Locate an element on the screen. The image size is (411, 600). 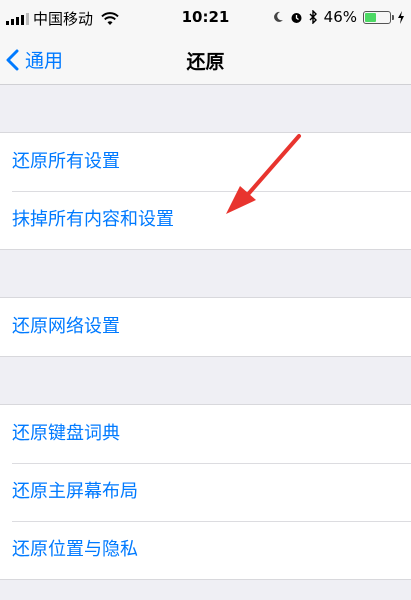
list-item-label: 还原网络设置 is located at coordinates (66, 326).